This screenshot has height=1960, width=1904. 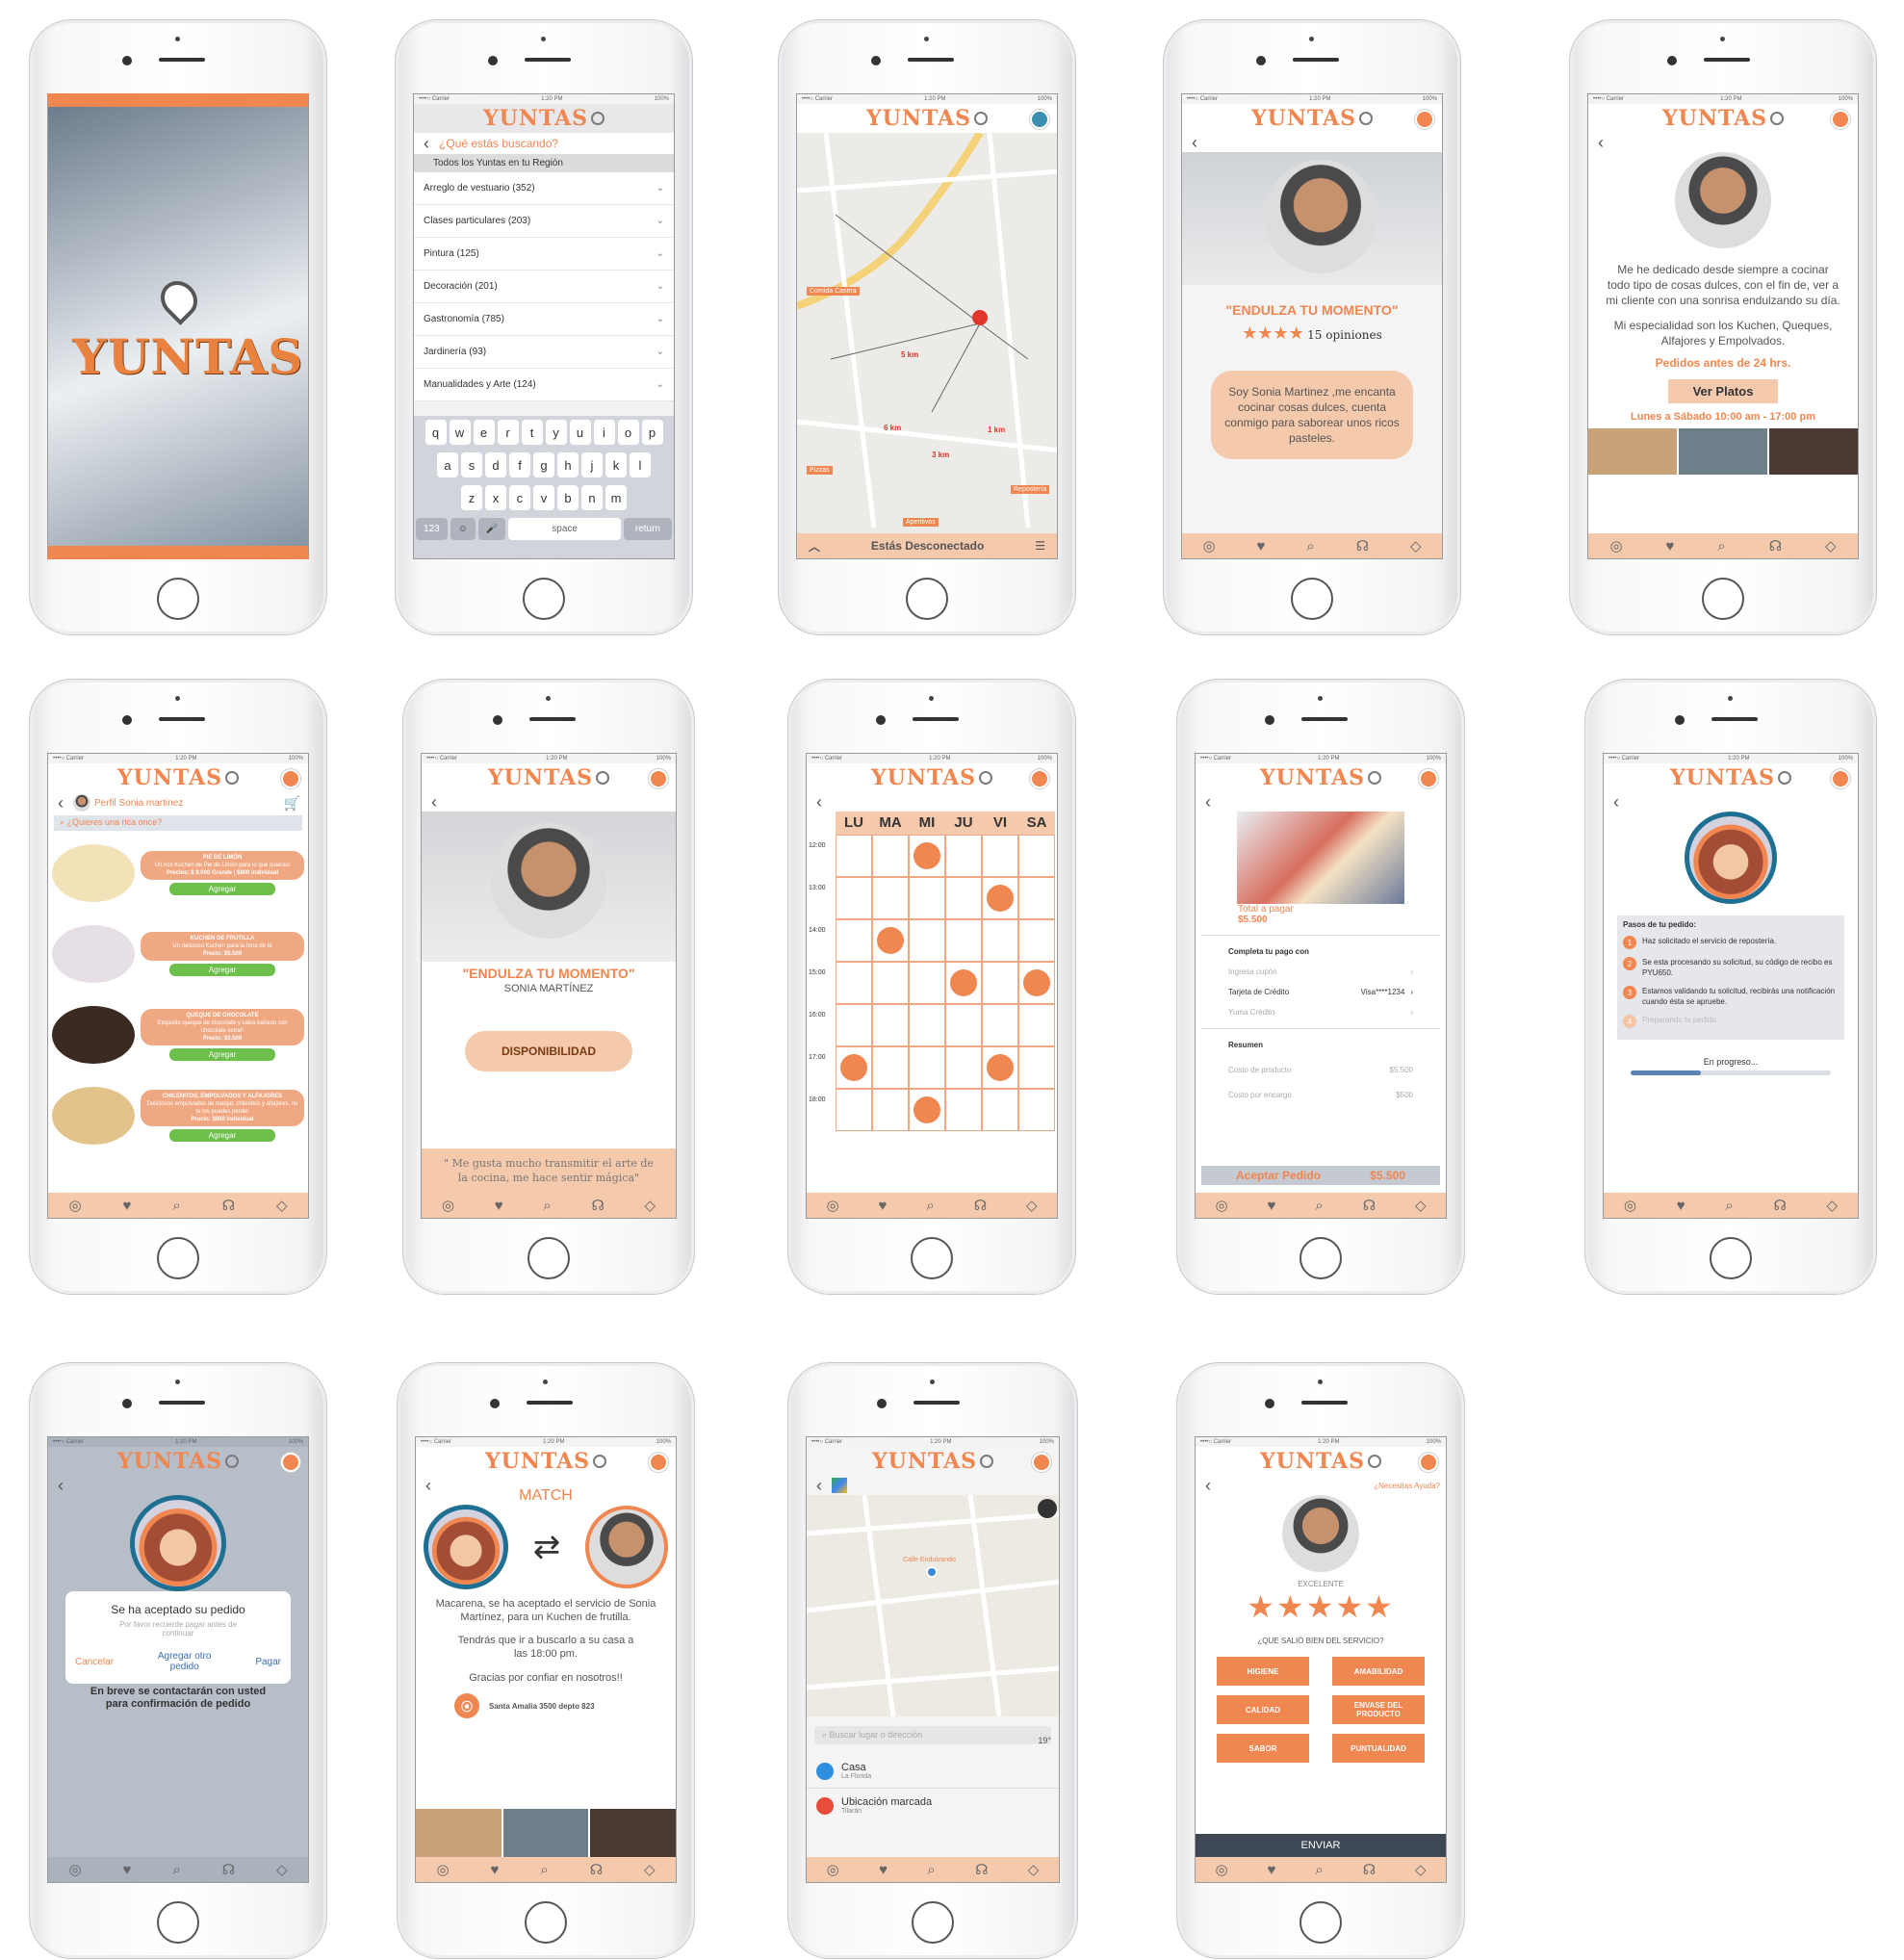 I want to click on map-service-label: Aperitivos, so click(x=921, y=522).